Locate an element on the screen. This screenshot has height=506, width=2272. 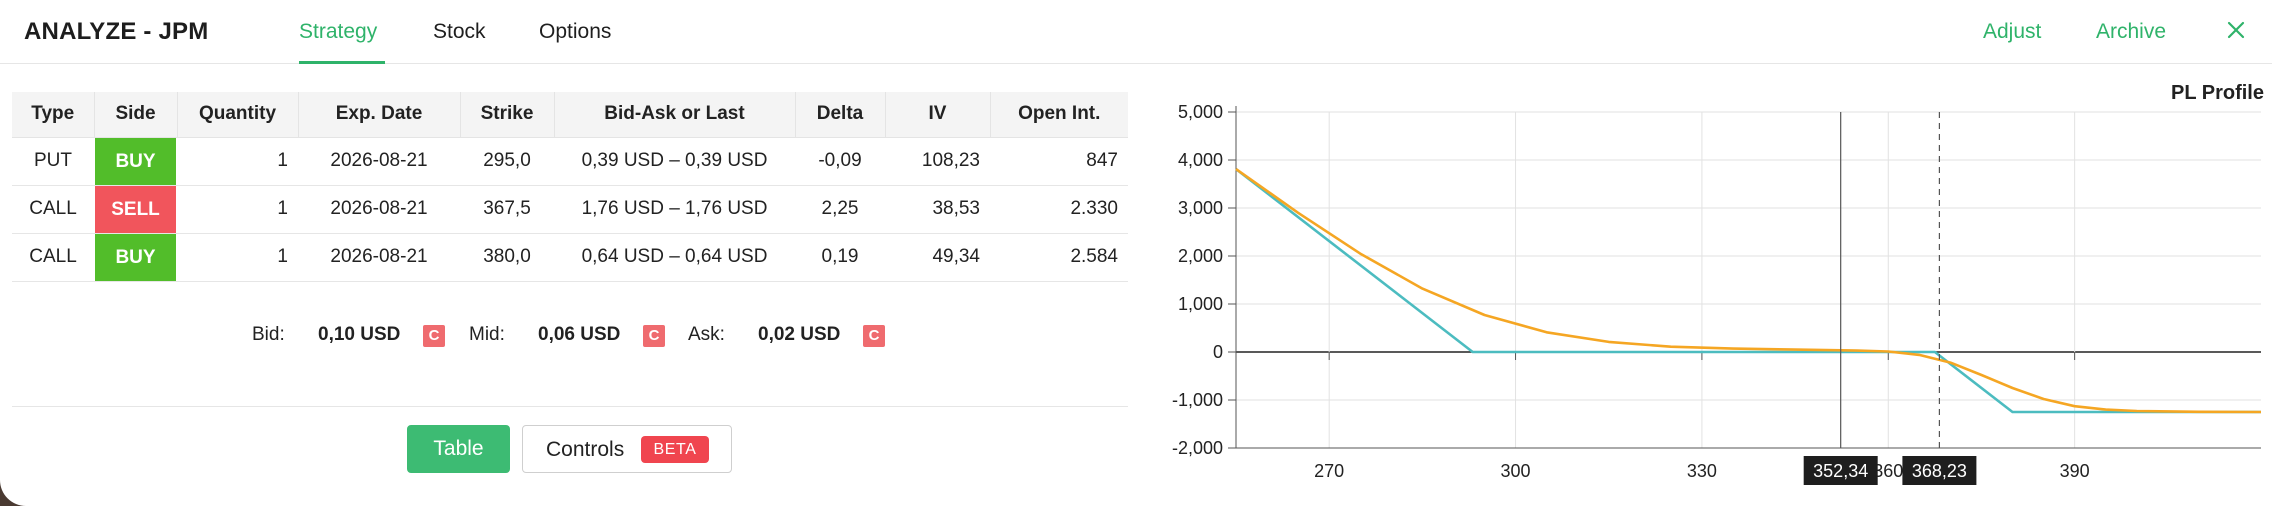
x-tick-label: 390 is located at coordinates (2075, 471).